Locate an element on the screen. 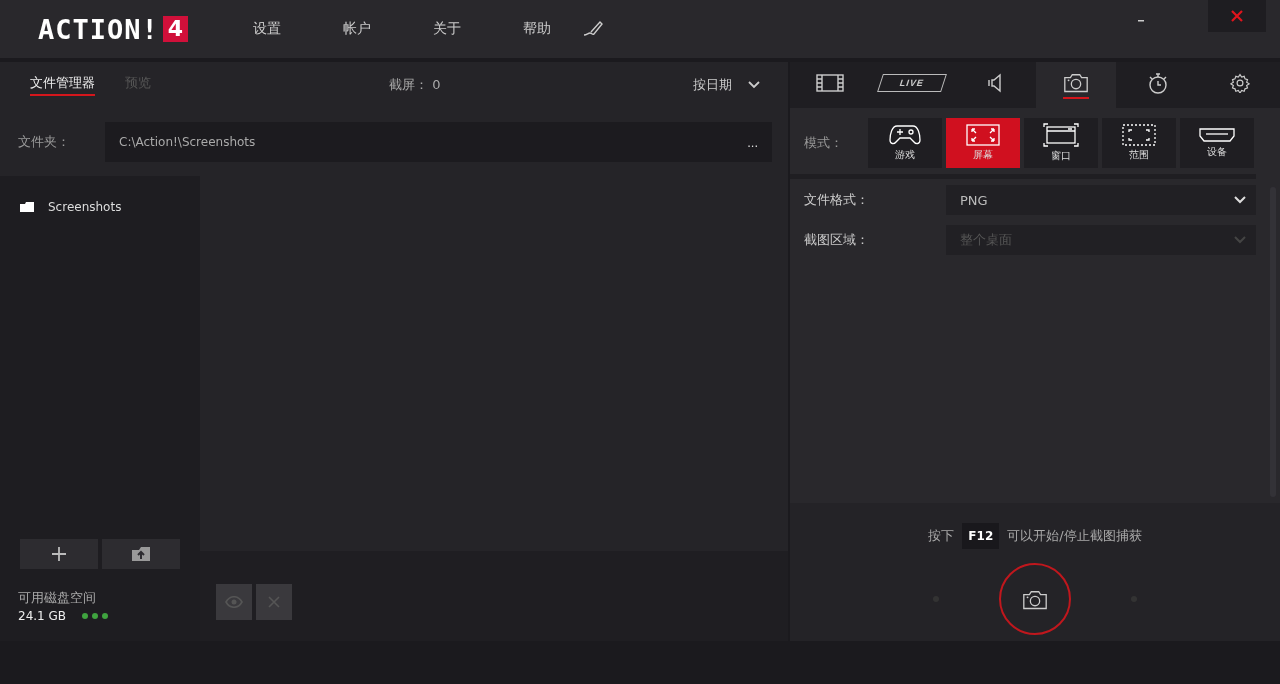 This screenshot has height=684, width=1280. pen-icon is located at coordinates (593, 29).